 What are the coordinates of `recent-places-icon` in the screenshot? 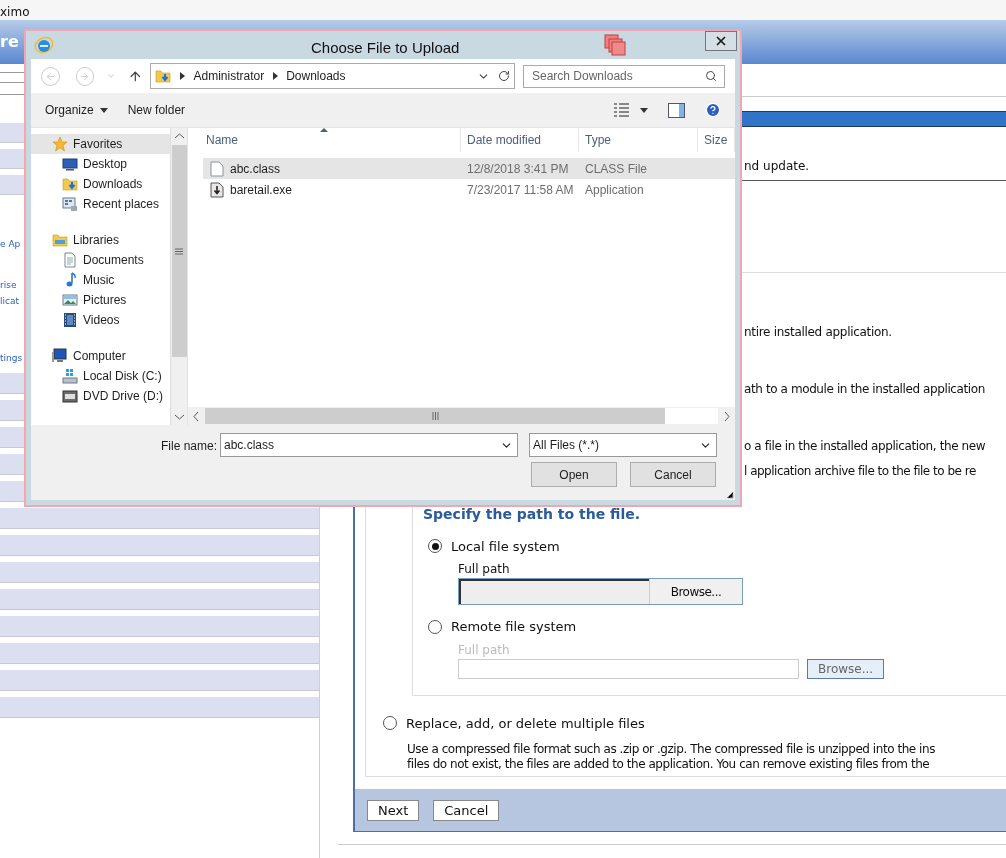 It's located at (70, 204).